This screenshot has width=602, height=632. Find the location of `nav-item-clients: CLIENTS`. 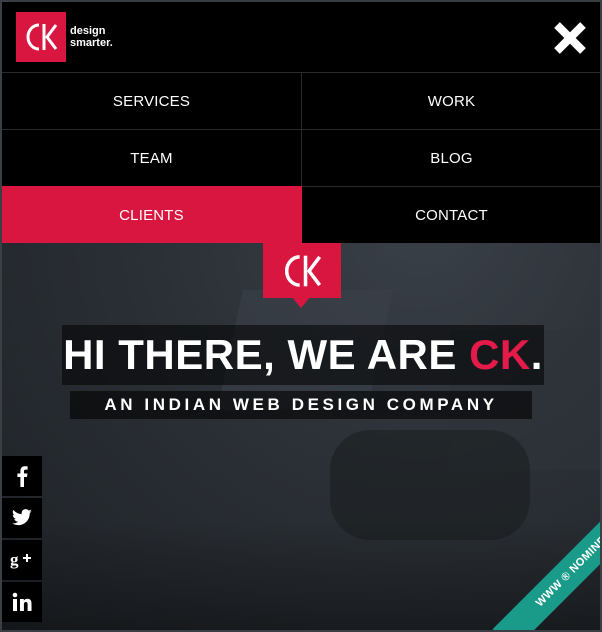

nav-item-clients: CLIENTS is located at coordinates (152, 214).